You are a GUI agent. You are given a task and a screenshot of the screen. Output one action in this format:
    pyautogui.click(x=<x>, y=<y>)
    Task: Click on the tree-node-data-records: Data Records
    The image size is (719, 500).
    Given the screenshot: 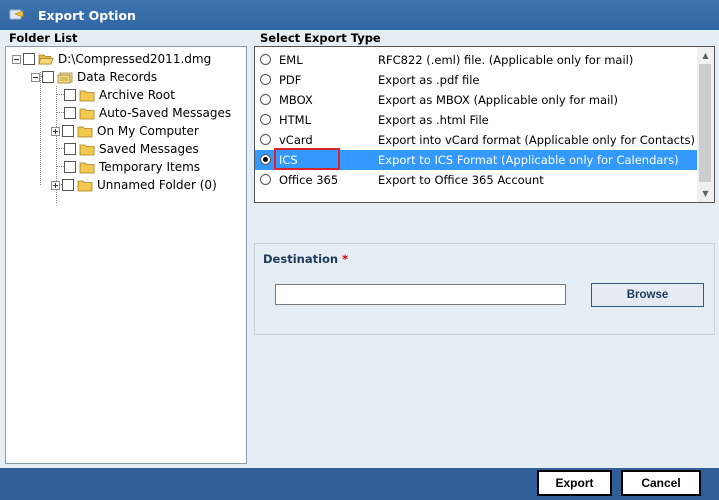 What is the action you would take?
    pyautogui.click(x=94, y=77)
    